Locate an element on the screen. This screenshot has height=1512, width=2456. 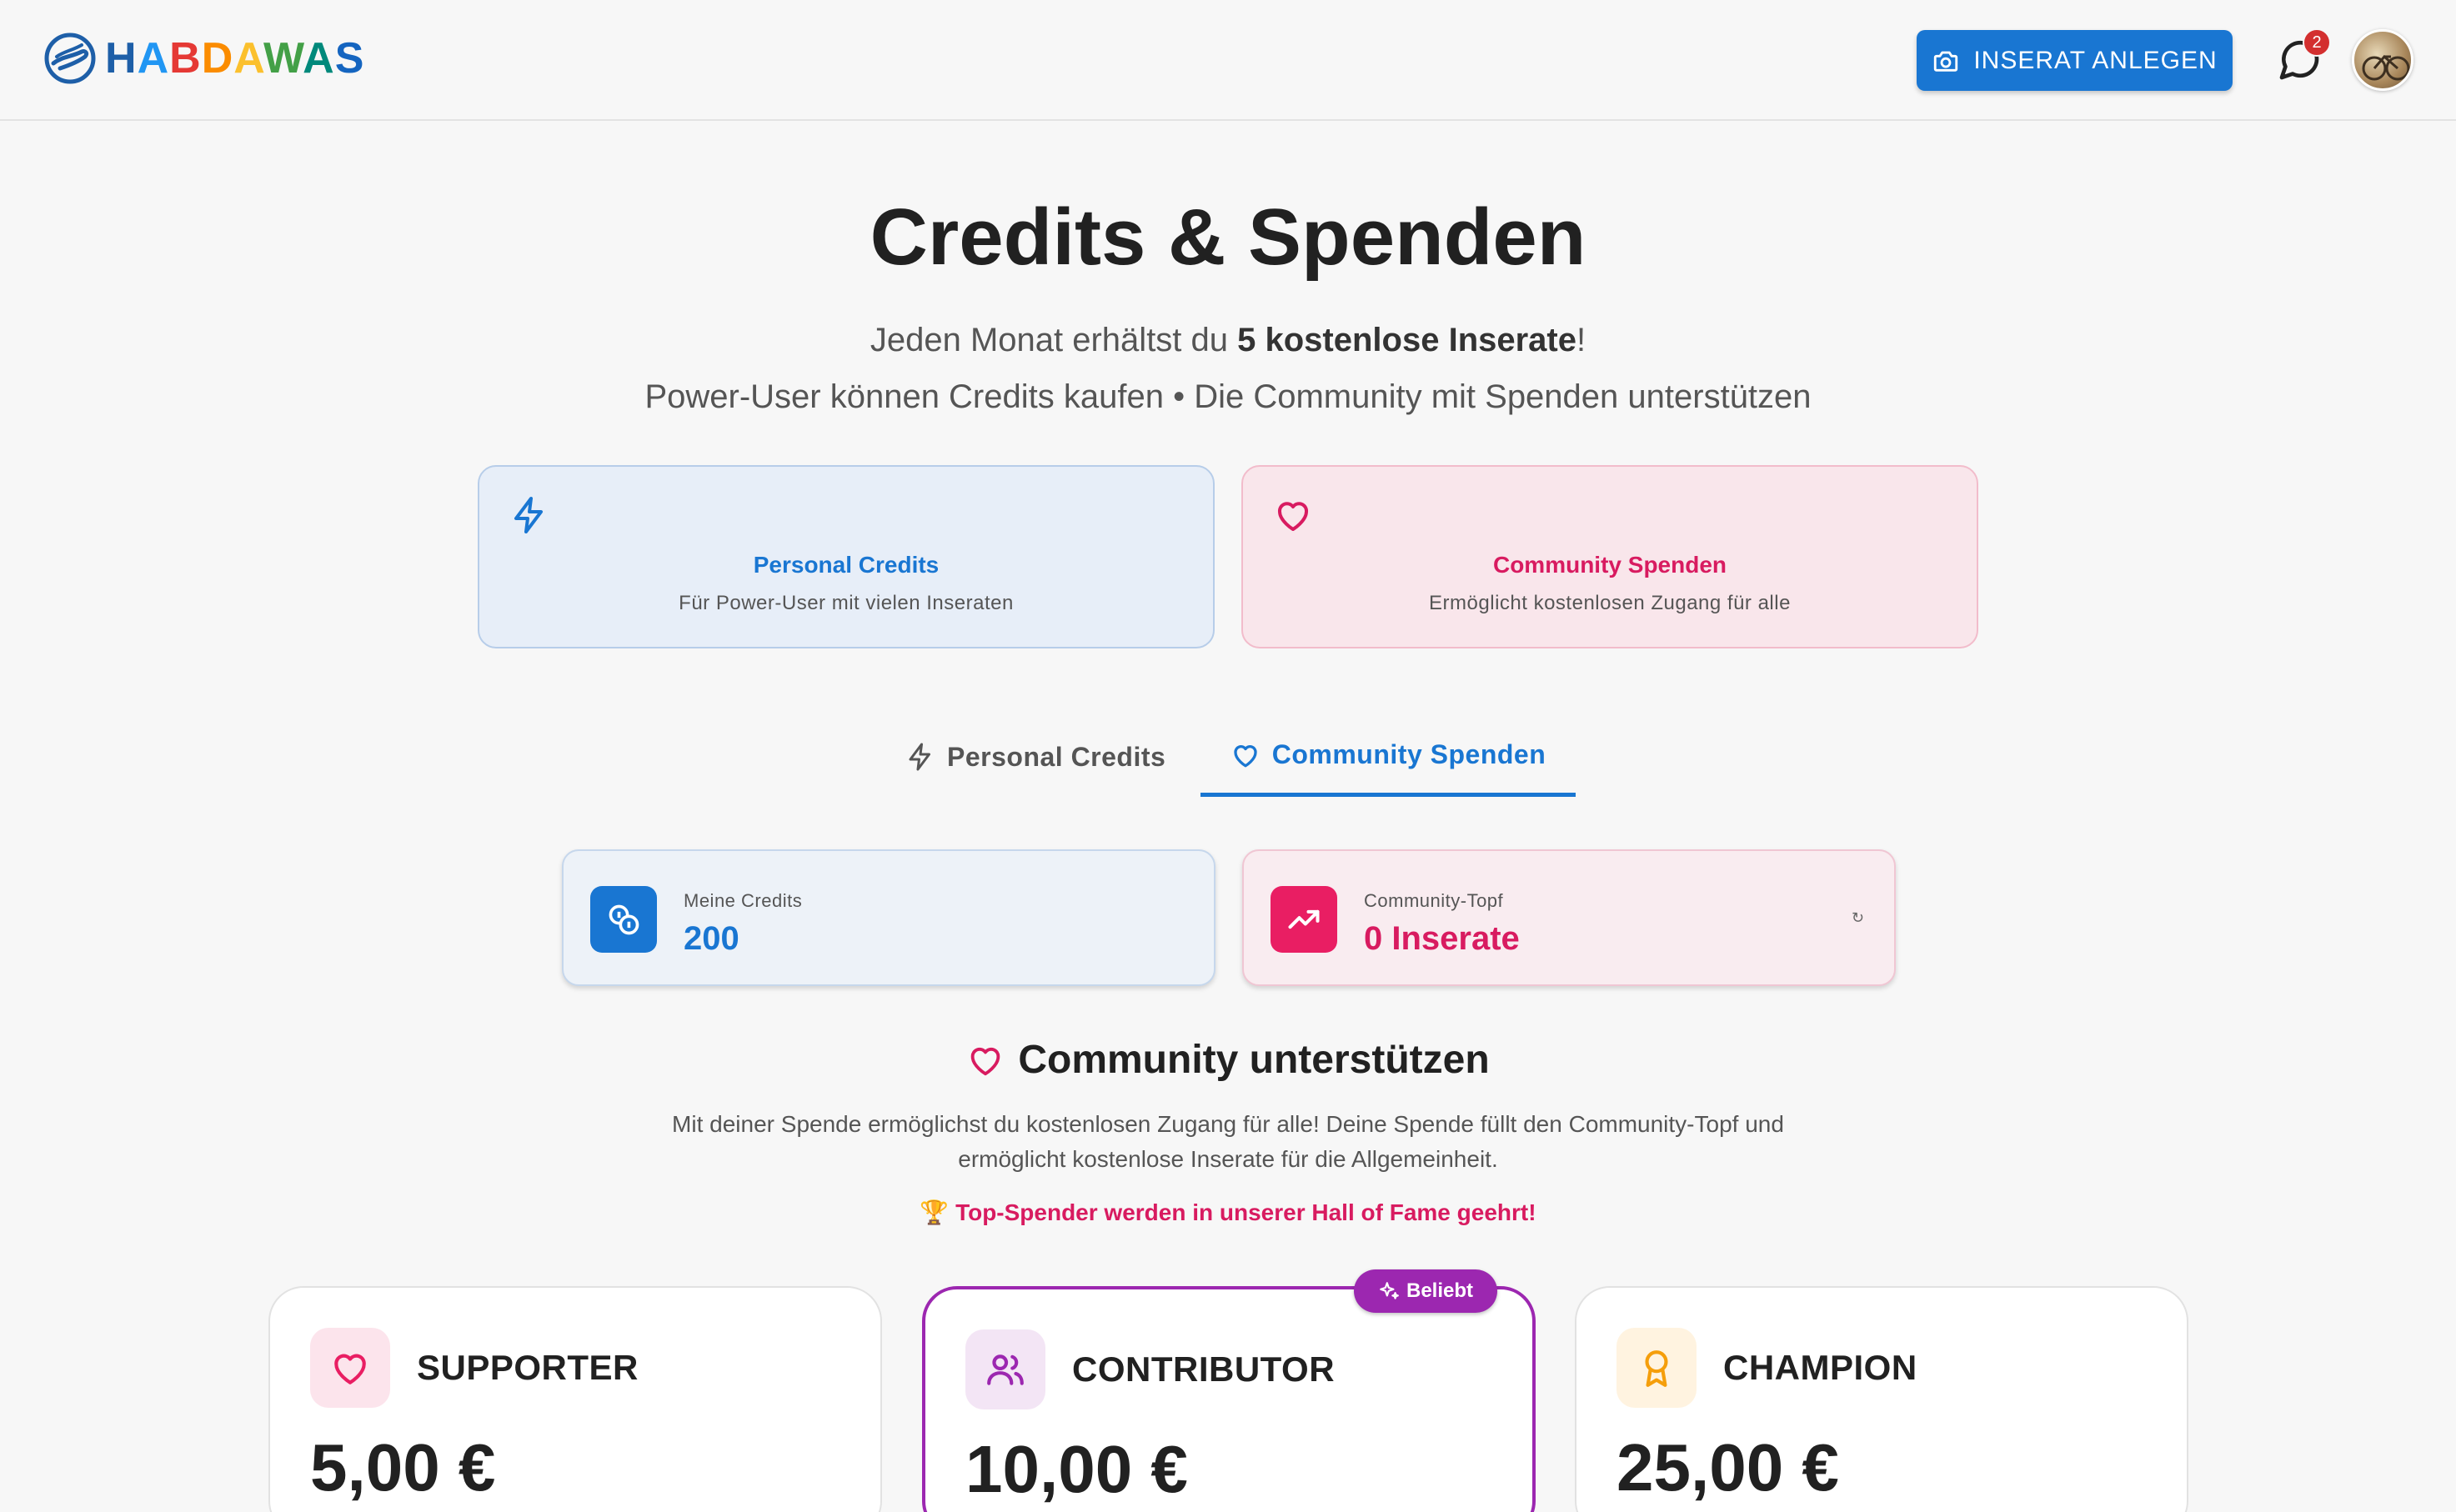
logo-letter: S is located at coordinates (349, 59).